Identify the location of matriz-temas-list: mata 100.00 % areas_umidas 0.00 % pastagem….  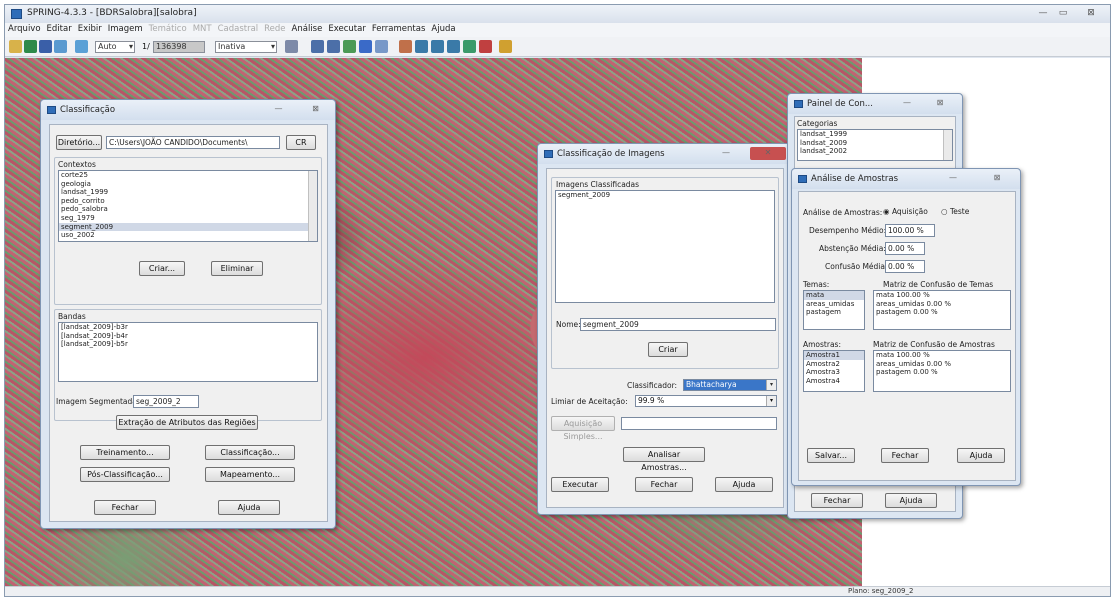
(942, 310).